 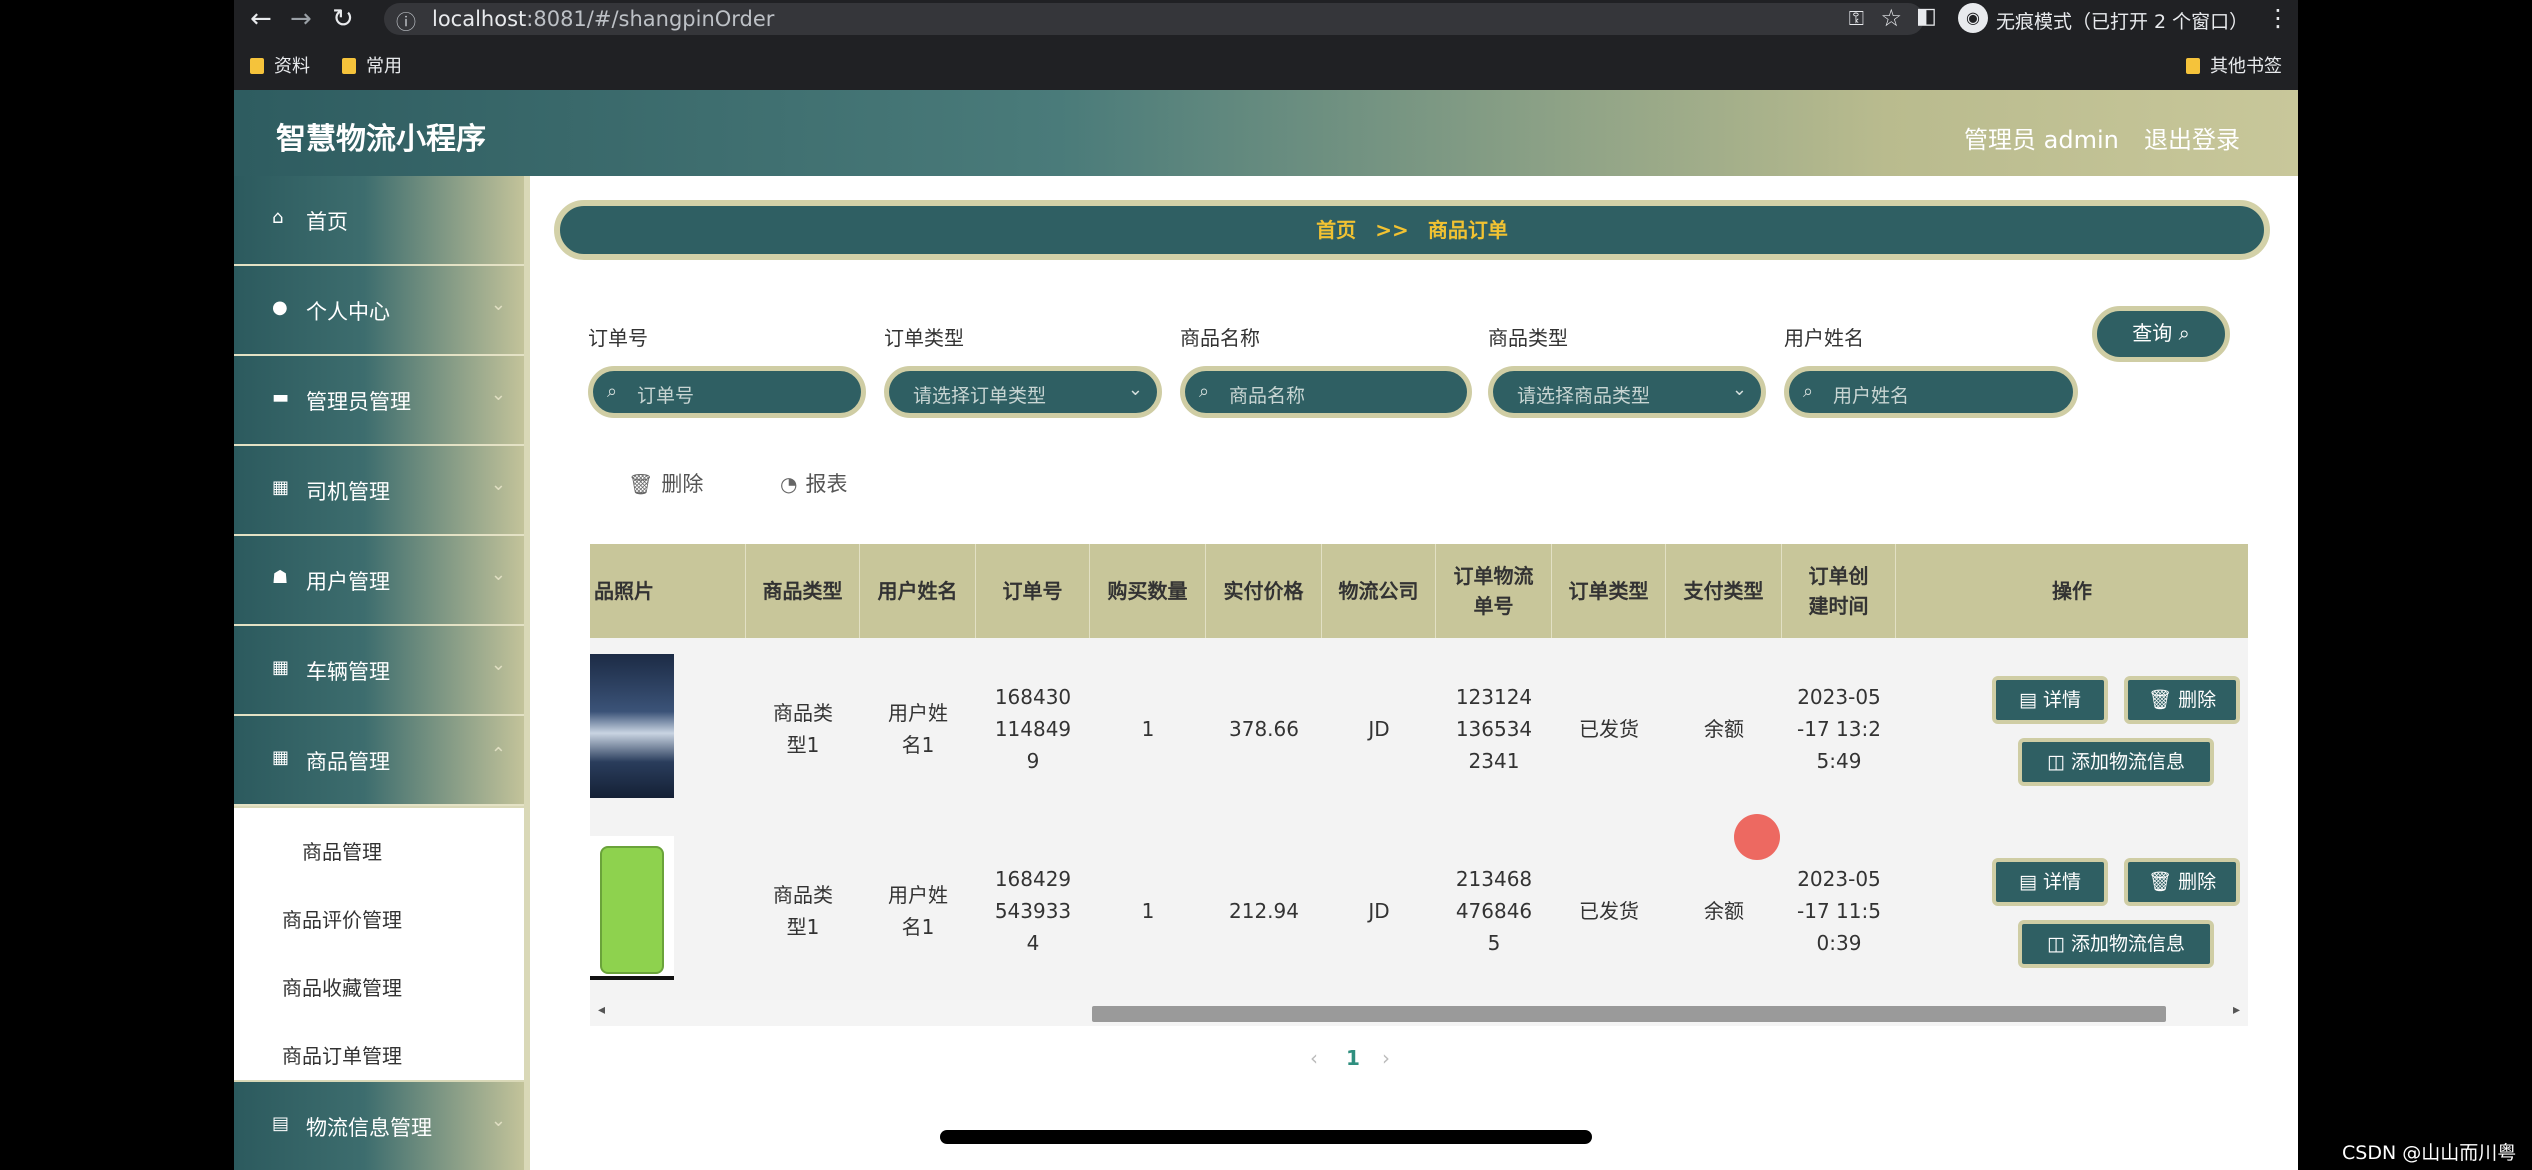 What do you see at coordinates (1627, 392) in the screenshot?
I see `product-type-select: 请选择商品类型 ⌄` at bounding box center [1627, 392].